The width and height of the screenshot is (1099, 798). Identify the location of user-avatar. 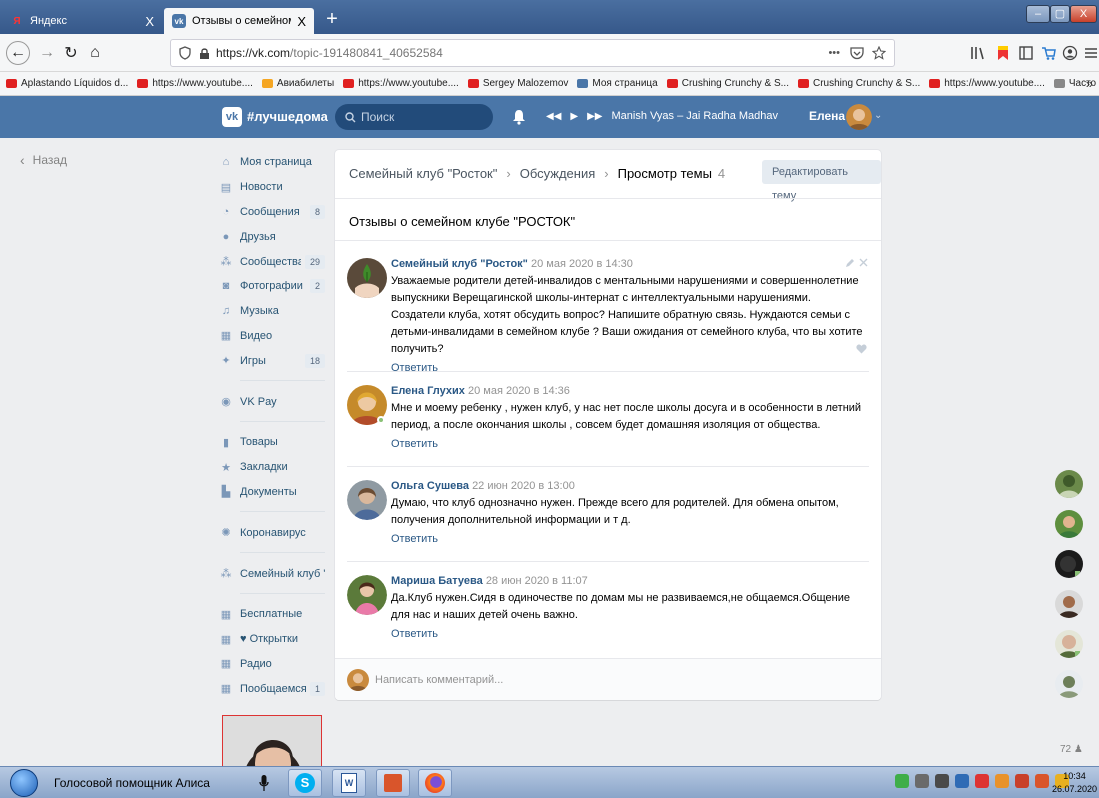
(859, 117).